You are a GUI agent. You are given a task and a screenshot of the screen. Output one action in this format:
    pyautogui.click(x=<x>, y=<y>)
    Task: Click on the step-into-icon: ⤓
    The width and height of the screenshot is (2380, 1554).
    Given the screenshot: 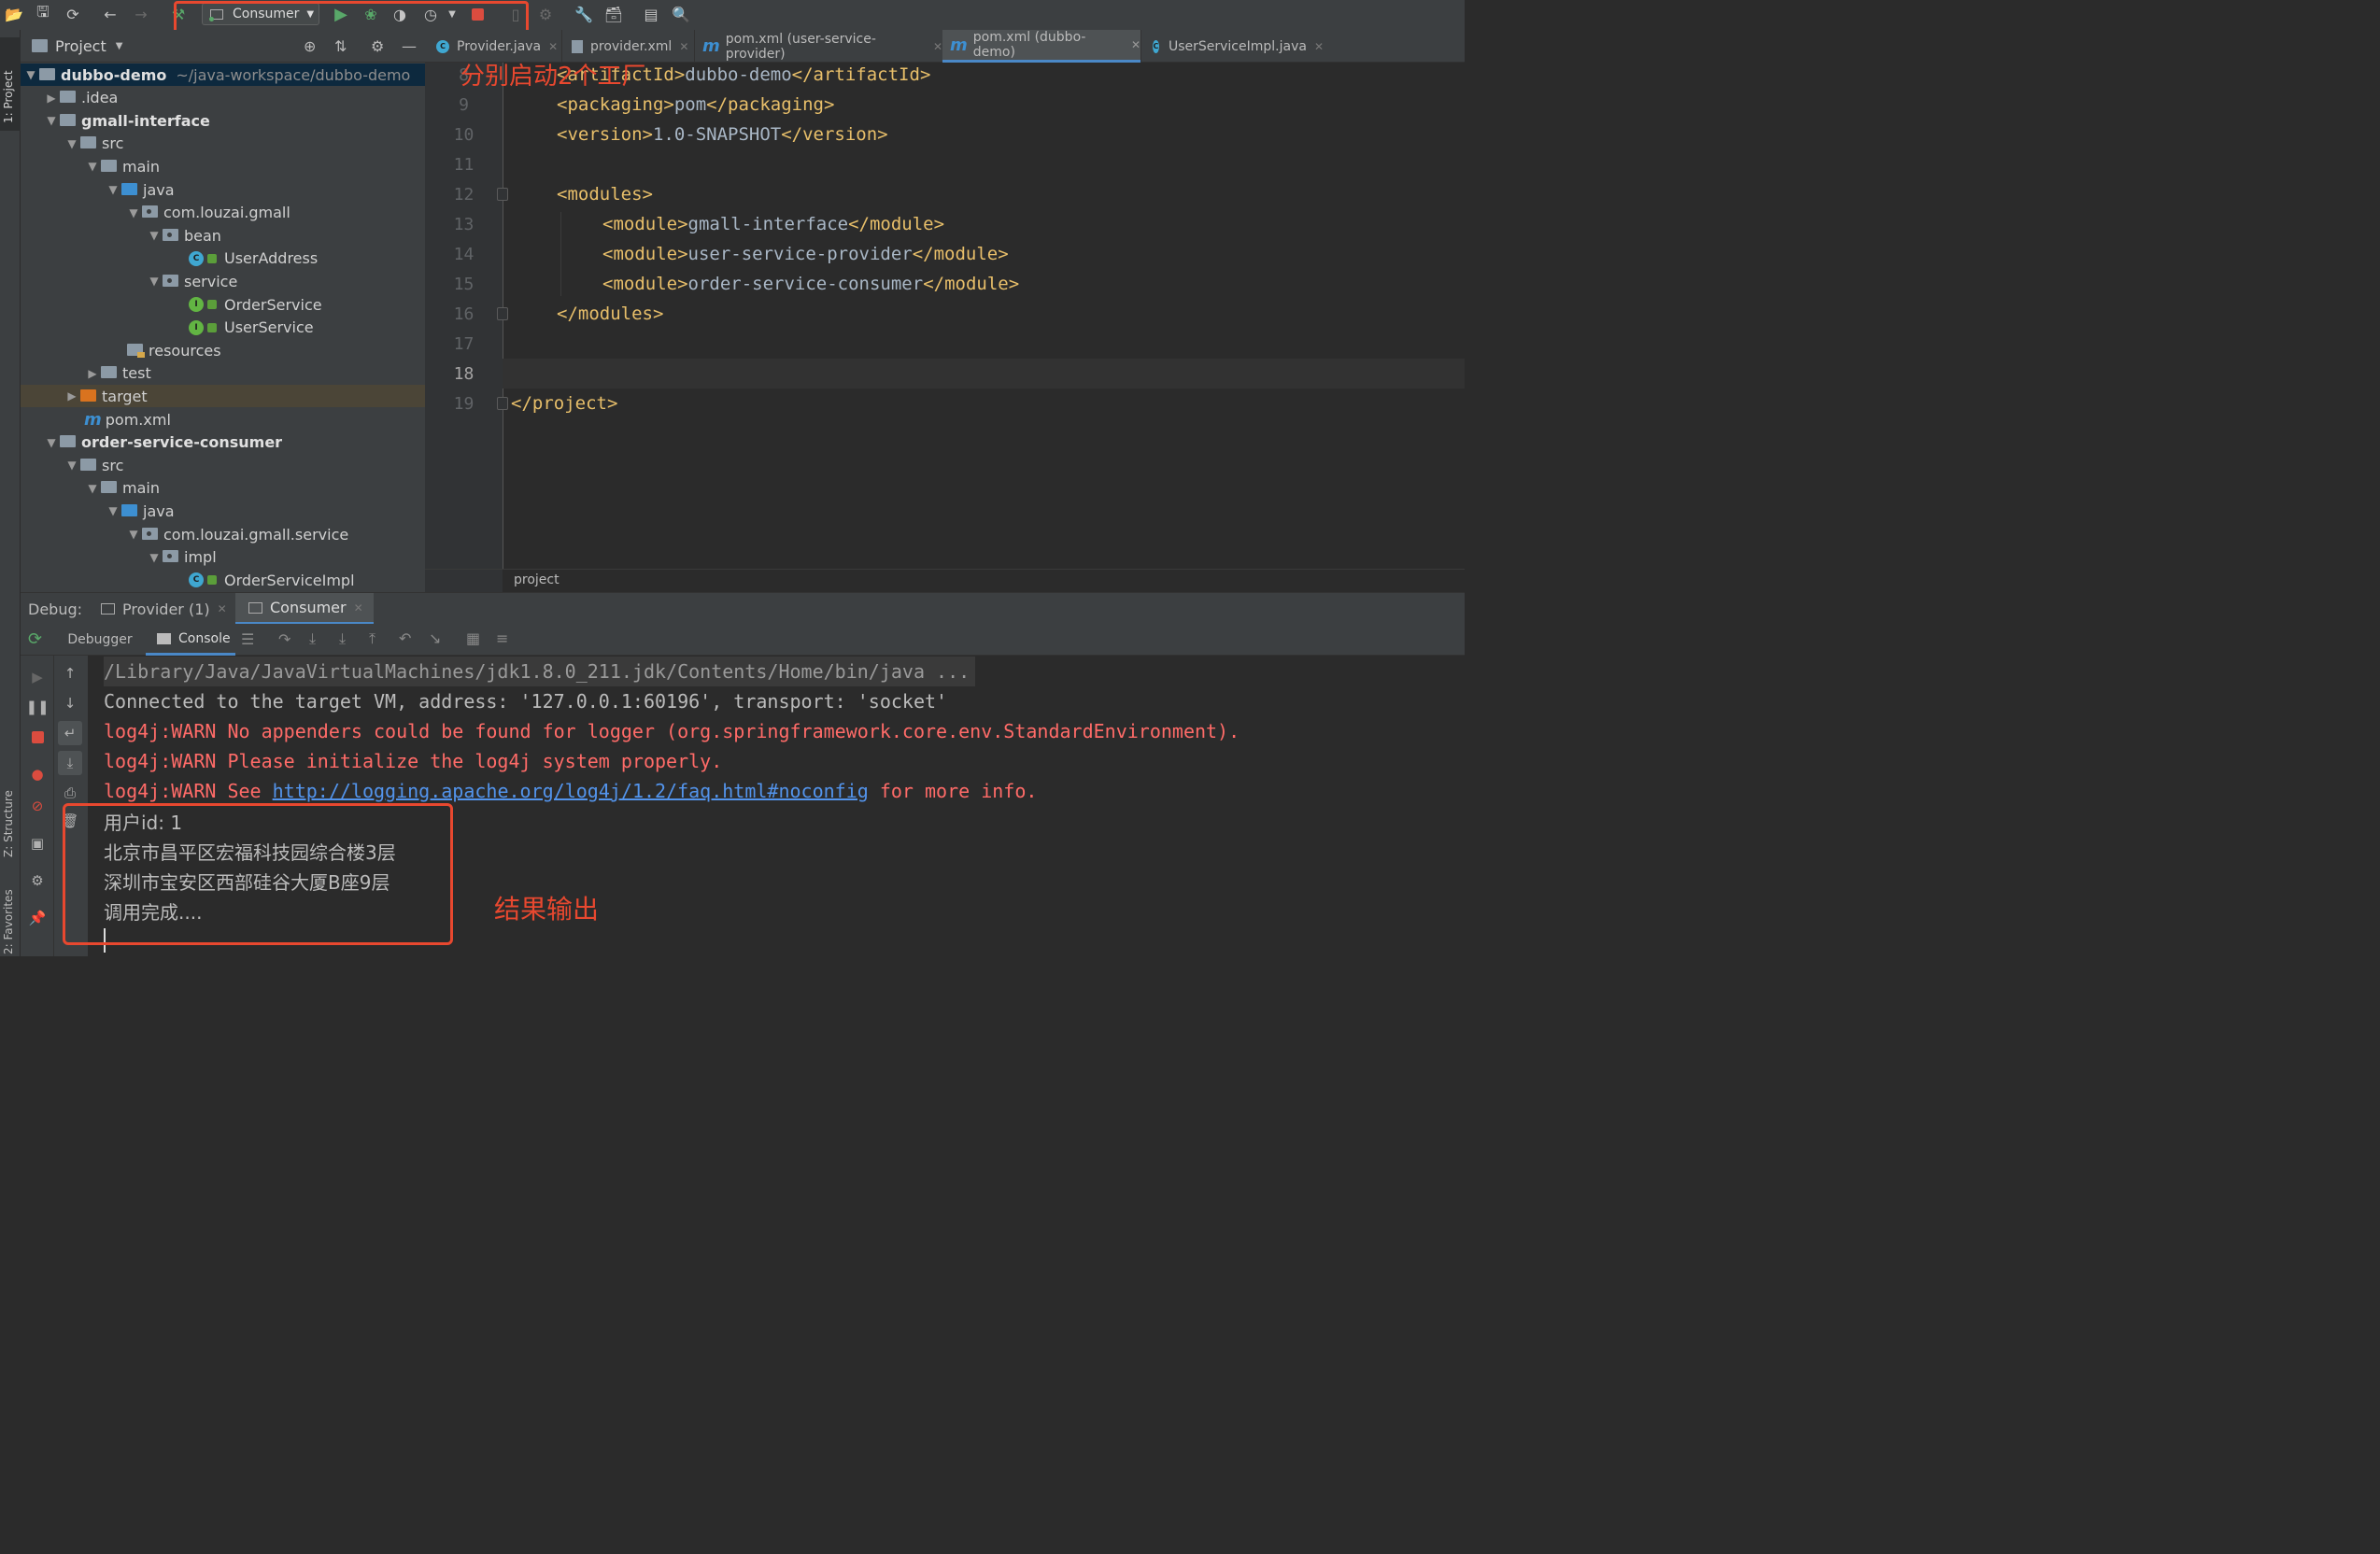 What is the action you would take?
    pyautogui.click(x=342, y=638)
    